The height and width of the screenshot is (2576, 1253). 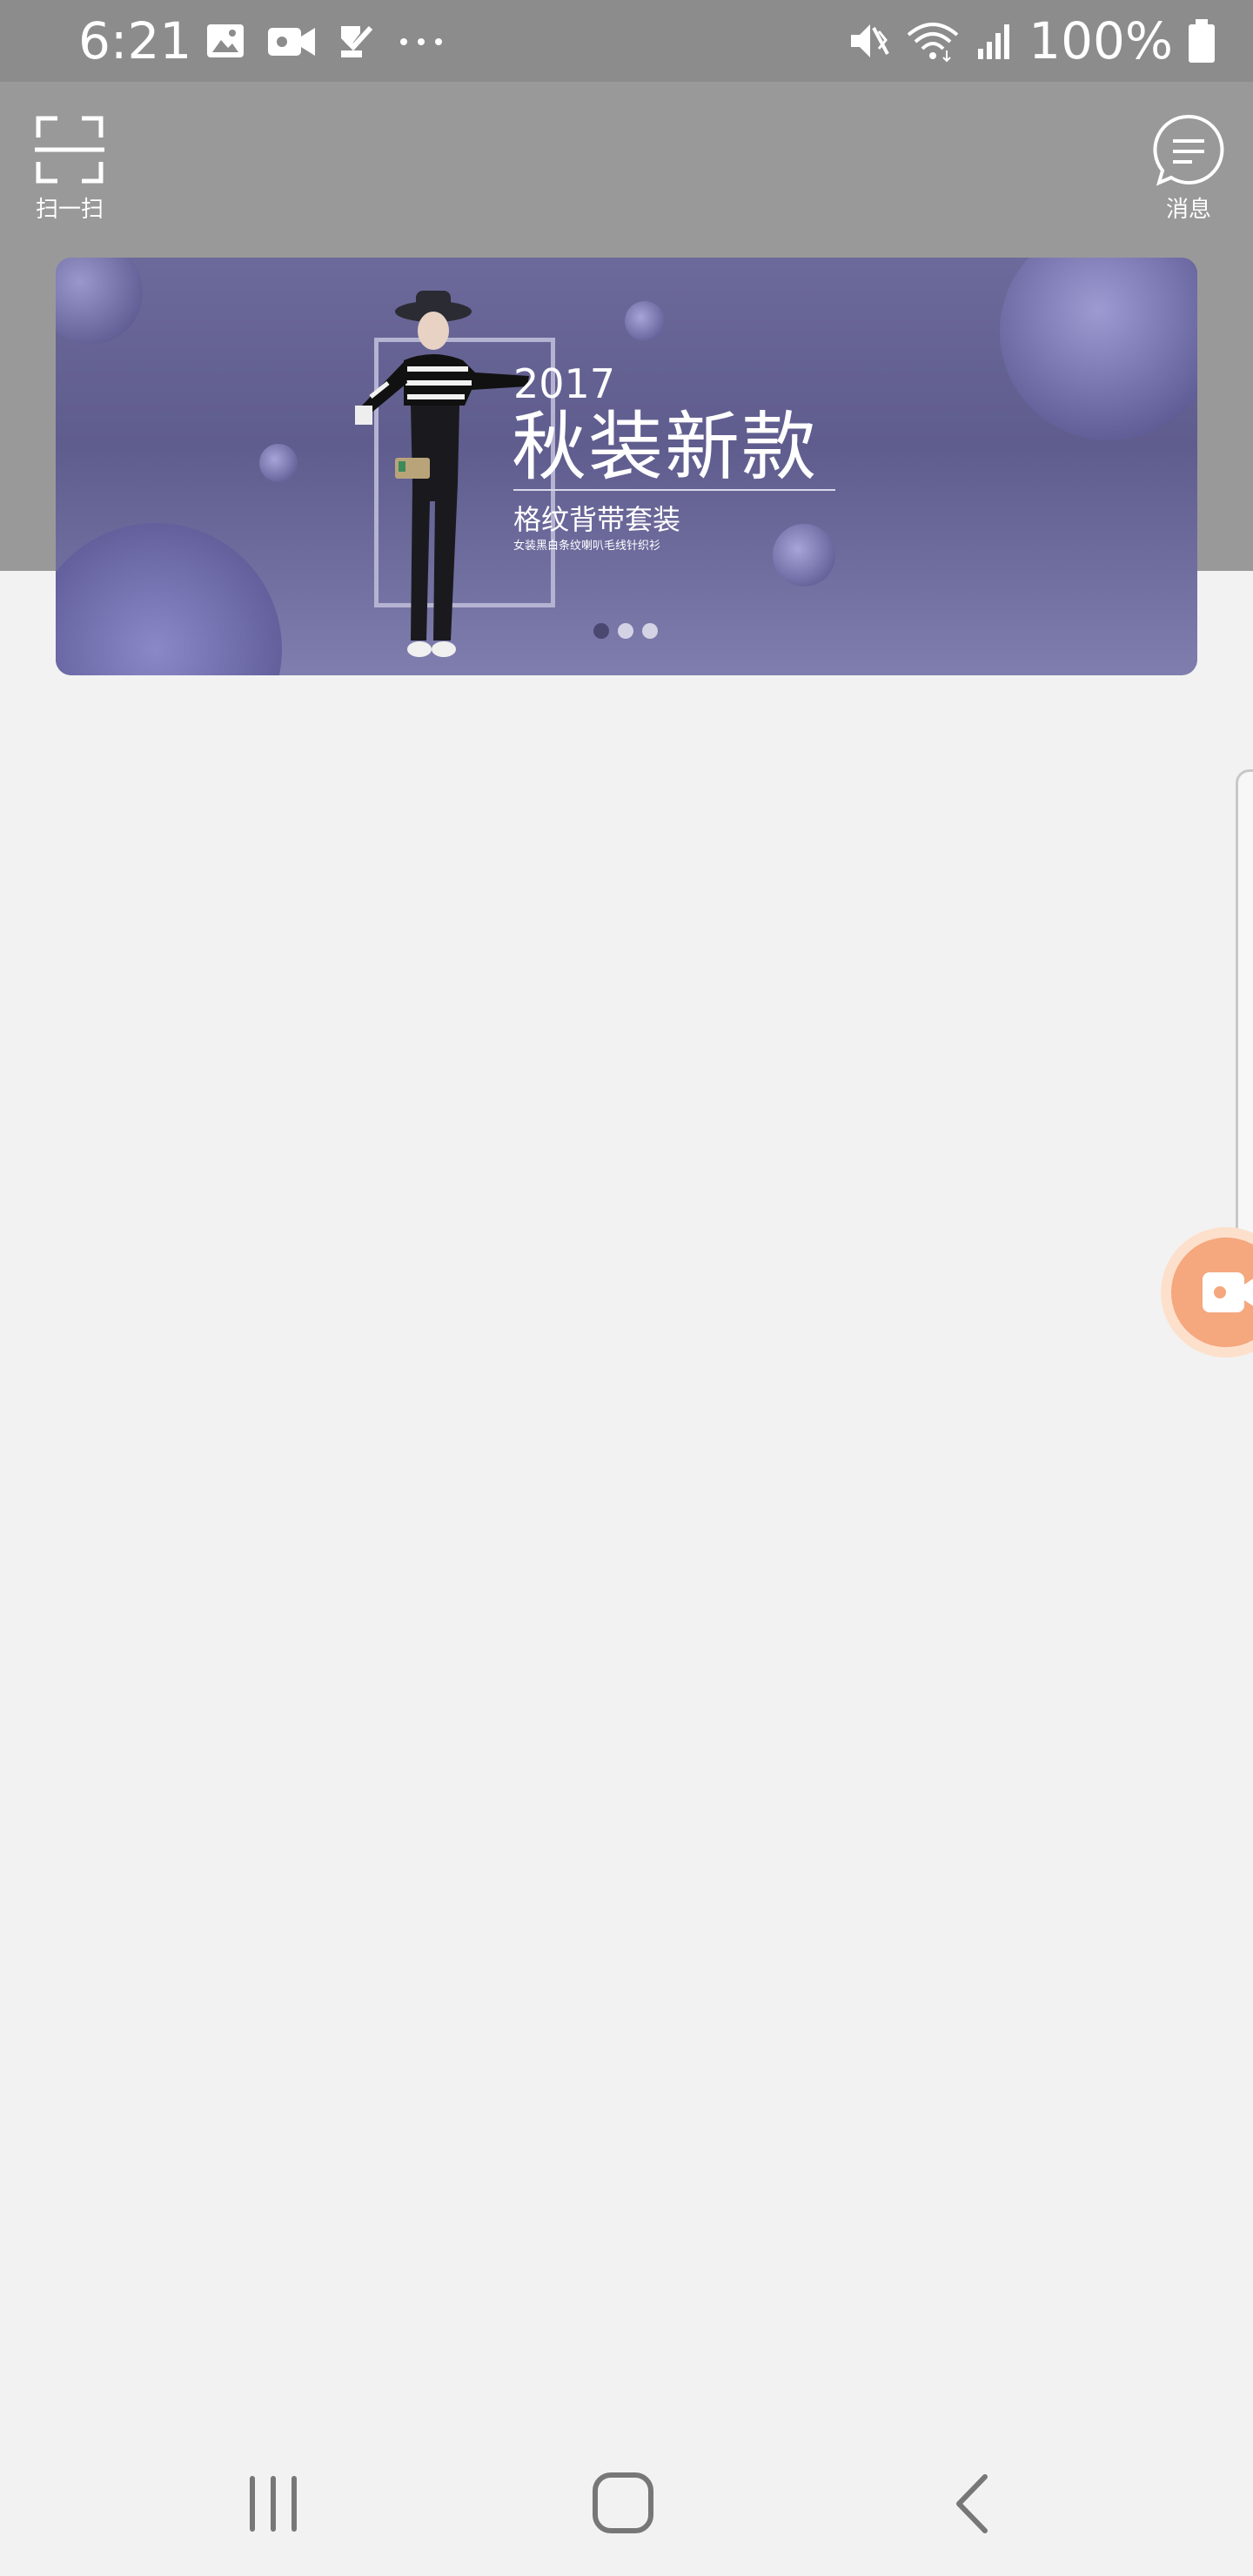 I want to click on status-right-group: 100%, so click(x=1032, y=41).